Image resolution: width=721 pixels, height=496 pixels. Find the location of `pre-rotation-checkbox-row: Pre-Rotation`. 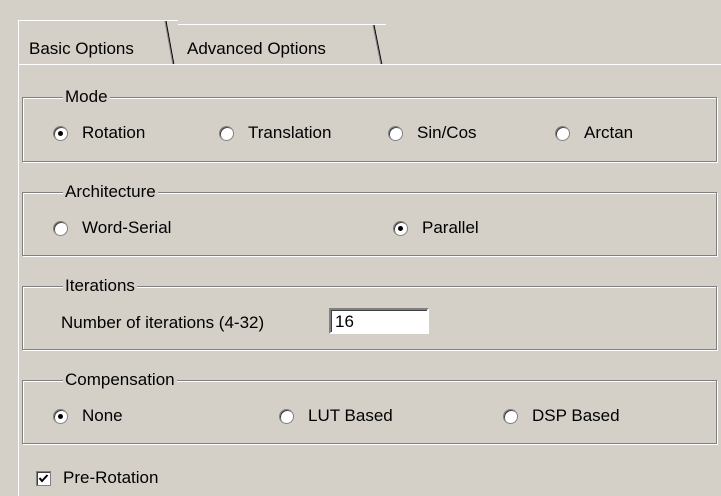

pre-rotation-checkbox-row: Pre-Rotation is located at coordinates (97, 478).